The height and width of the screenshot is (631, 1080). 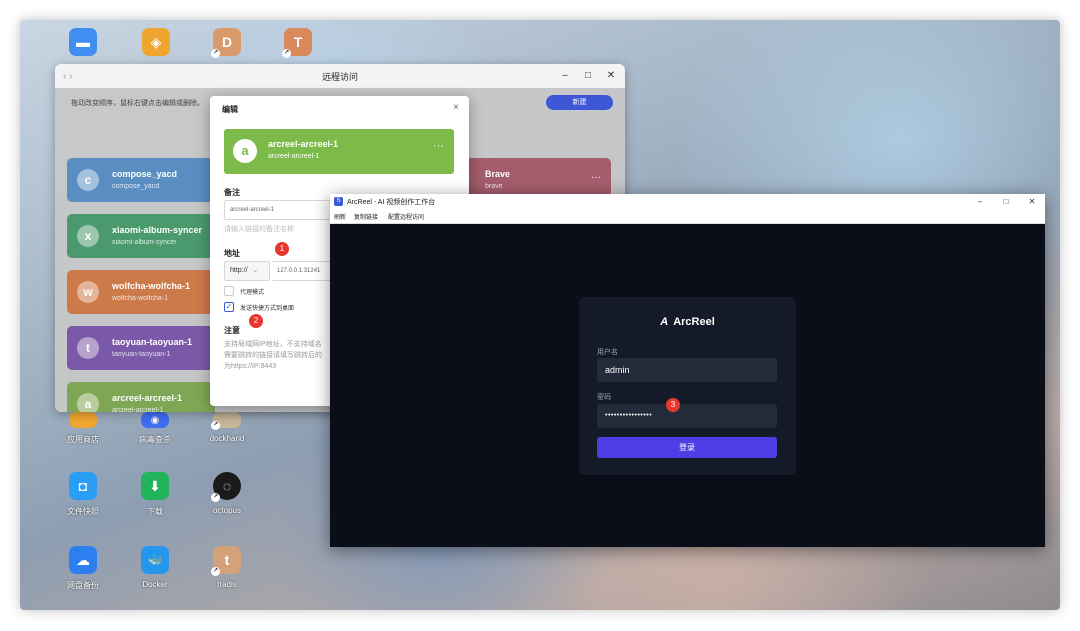 I want to click on remote-access-titlebar: ‹ › 远程访问 – □ ✕, so click(x=340, y=76).